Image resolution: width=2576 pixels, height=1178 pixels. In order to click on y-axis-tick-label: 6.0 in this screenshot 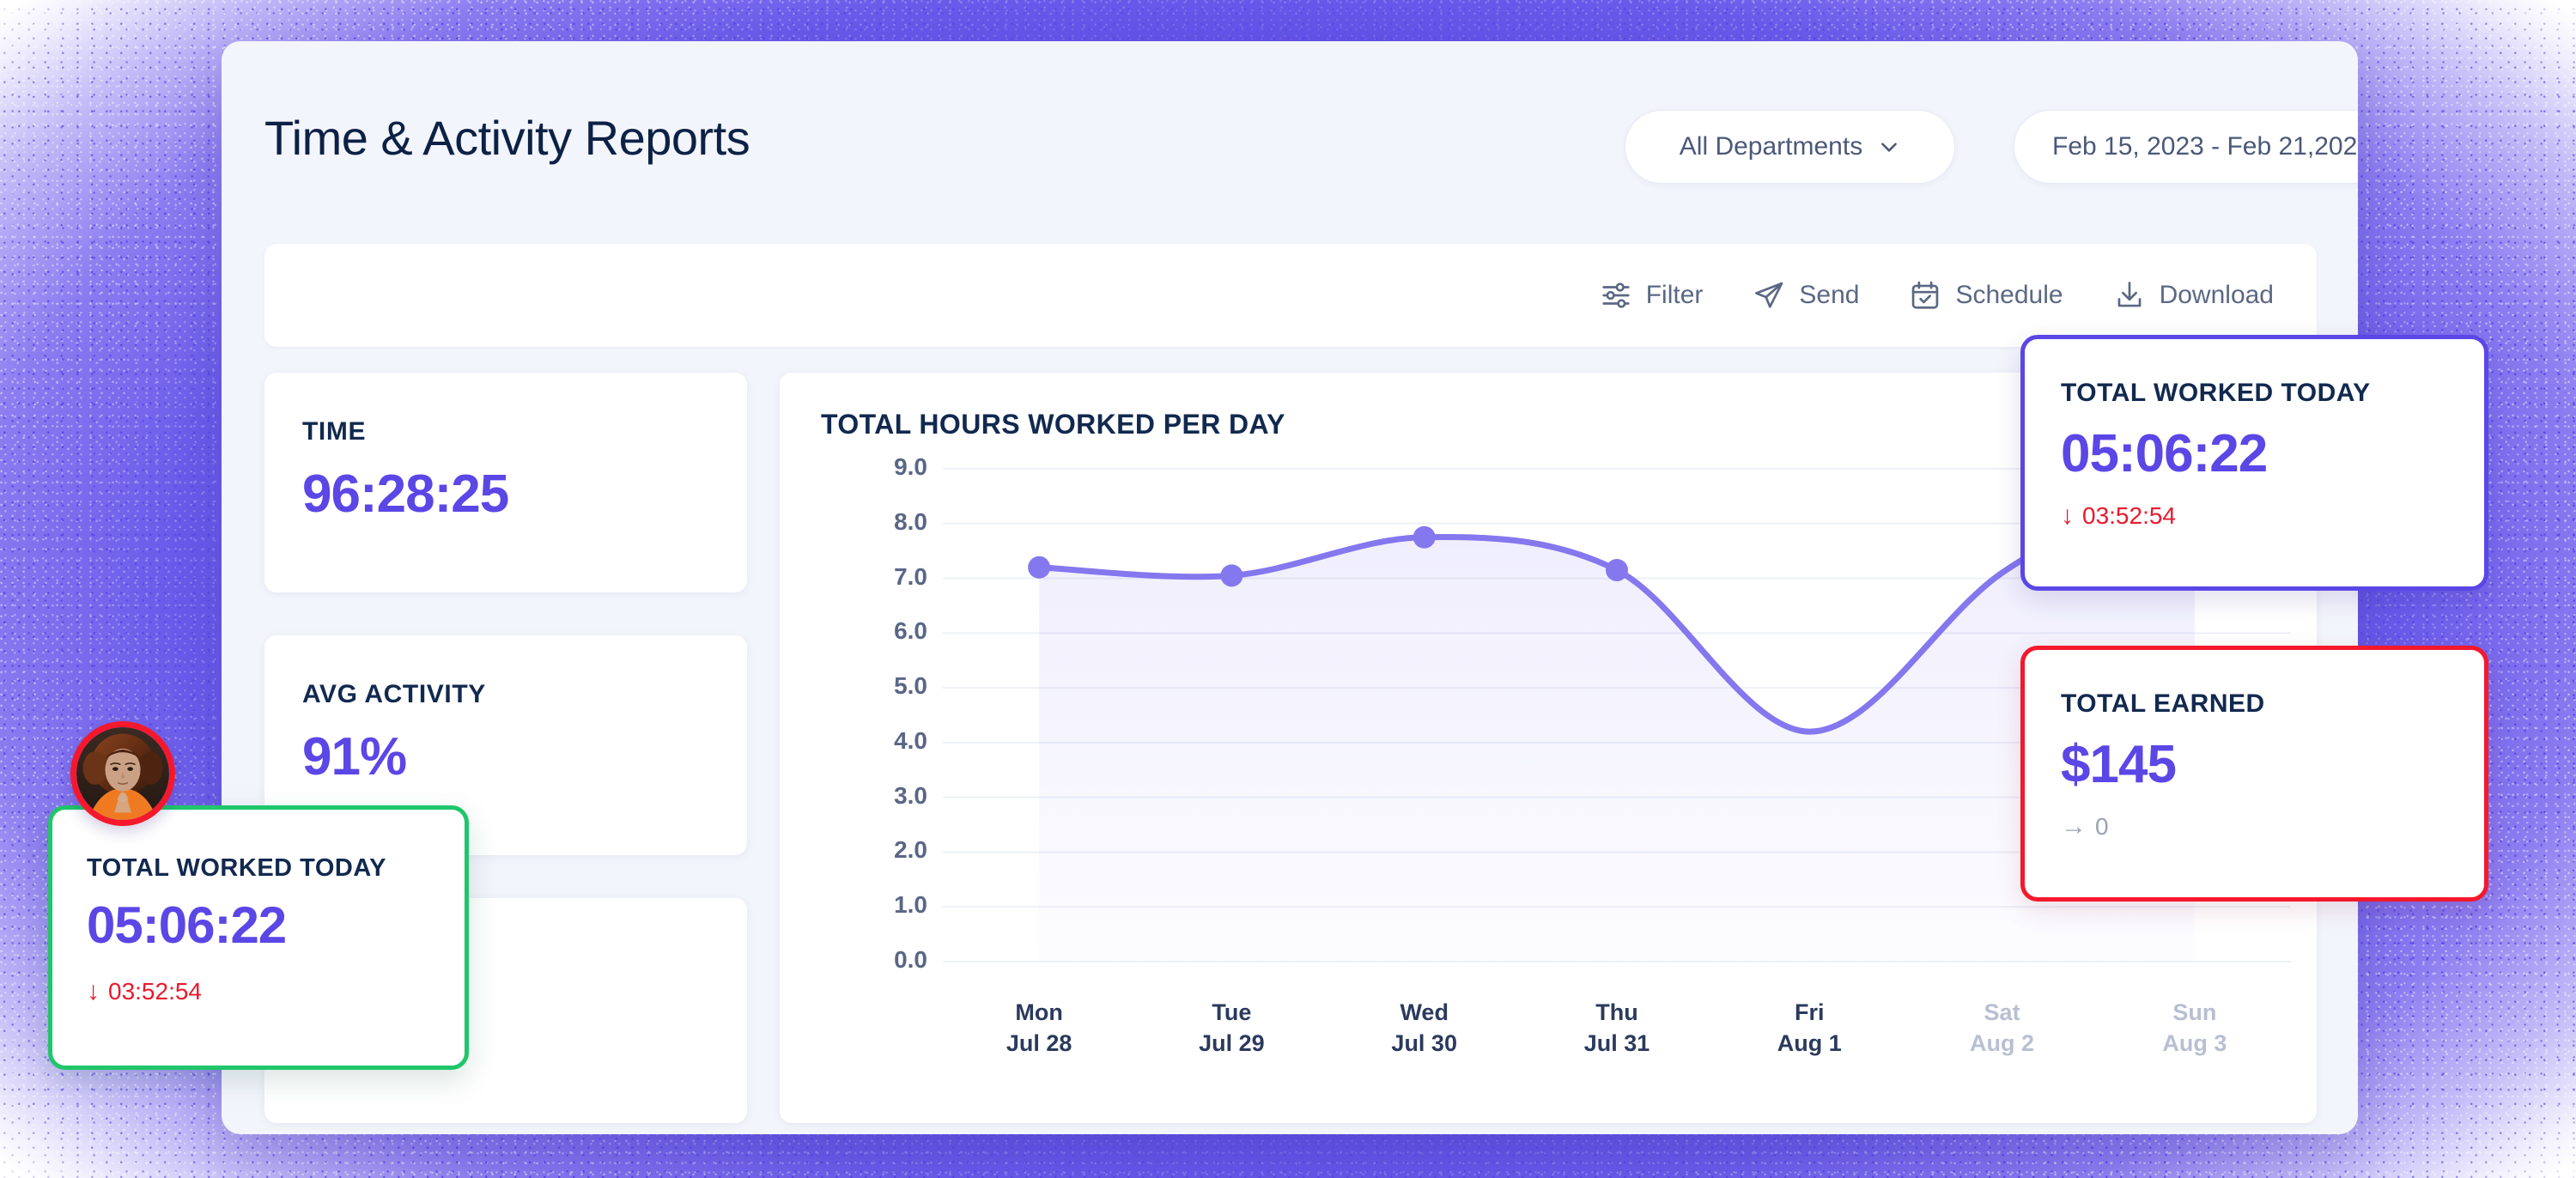, I will do `click(910, 631)`.